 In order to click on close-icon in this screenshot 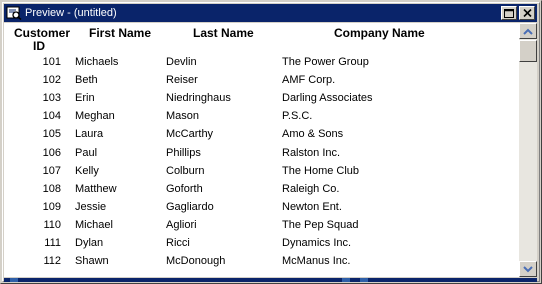, I will do `click(527, 13)`.